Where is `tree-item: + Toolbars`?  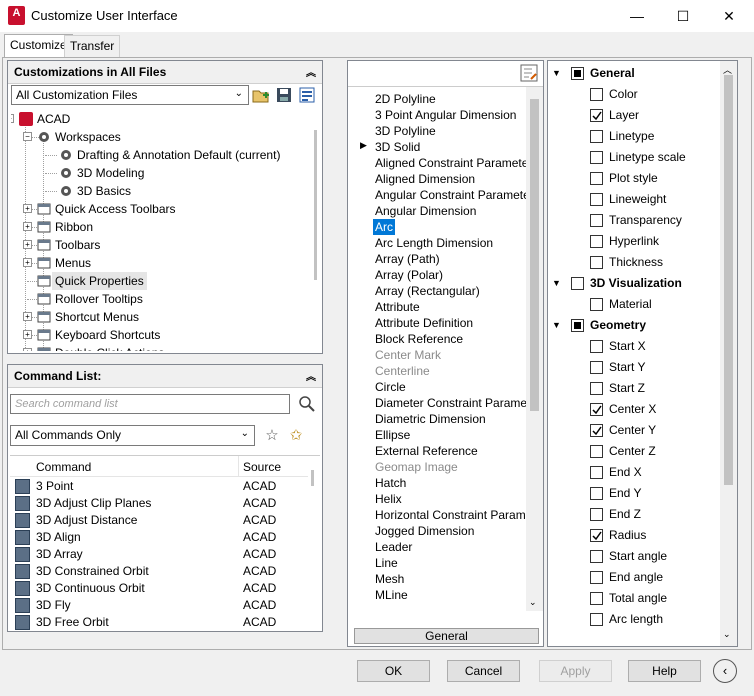 tree-item: + Toolbars is located at coordinates (161, 245).